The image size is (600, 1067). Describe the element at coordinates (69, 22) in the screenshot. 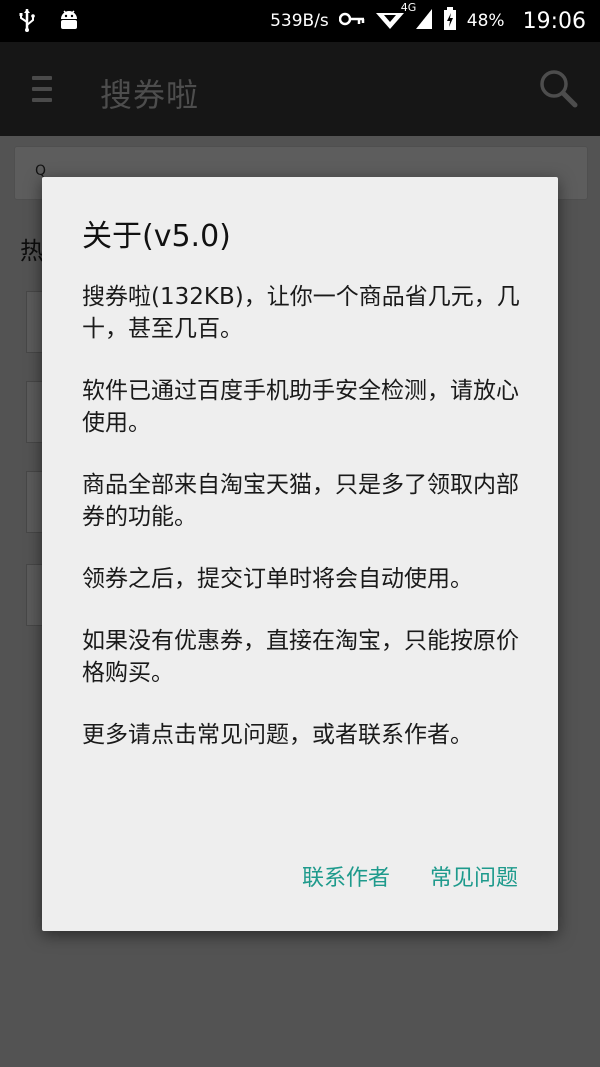

I see `android-icon` at that location.